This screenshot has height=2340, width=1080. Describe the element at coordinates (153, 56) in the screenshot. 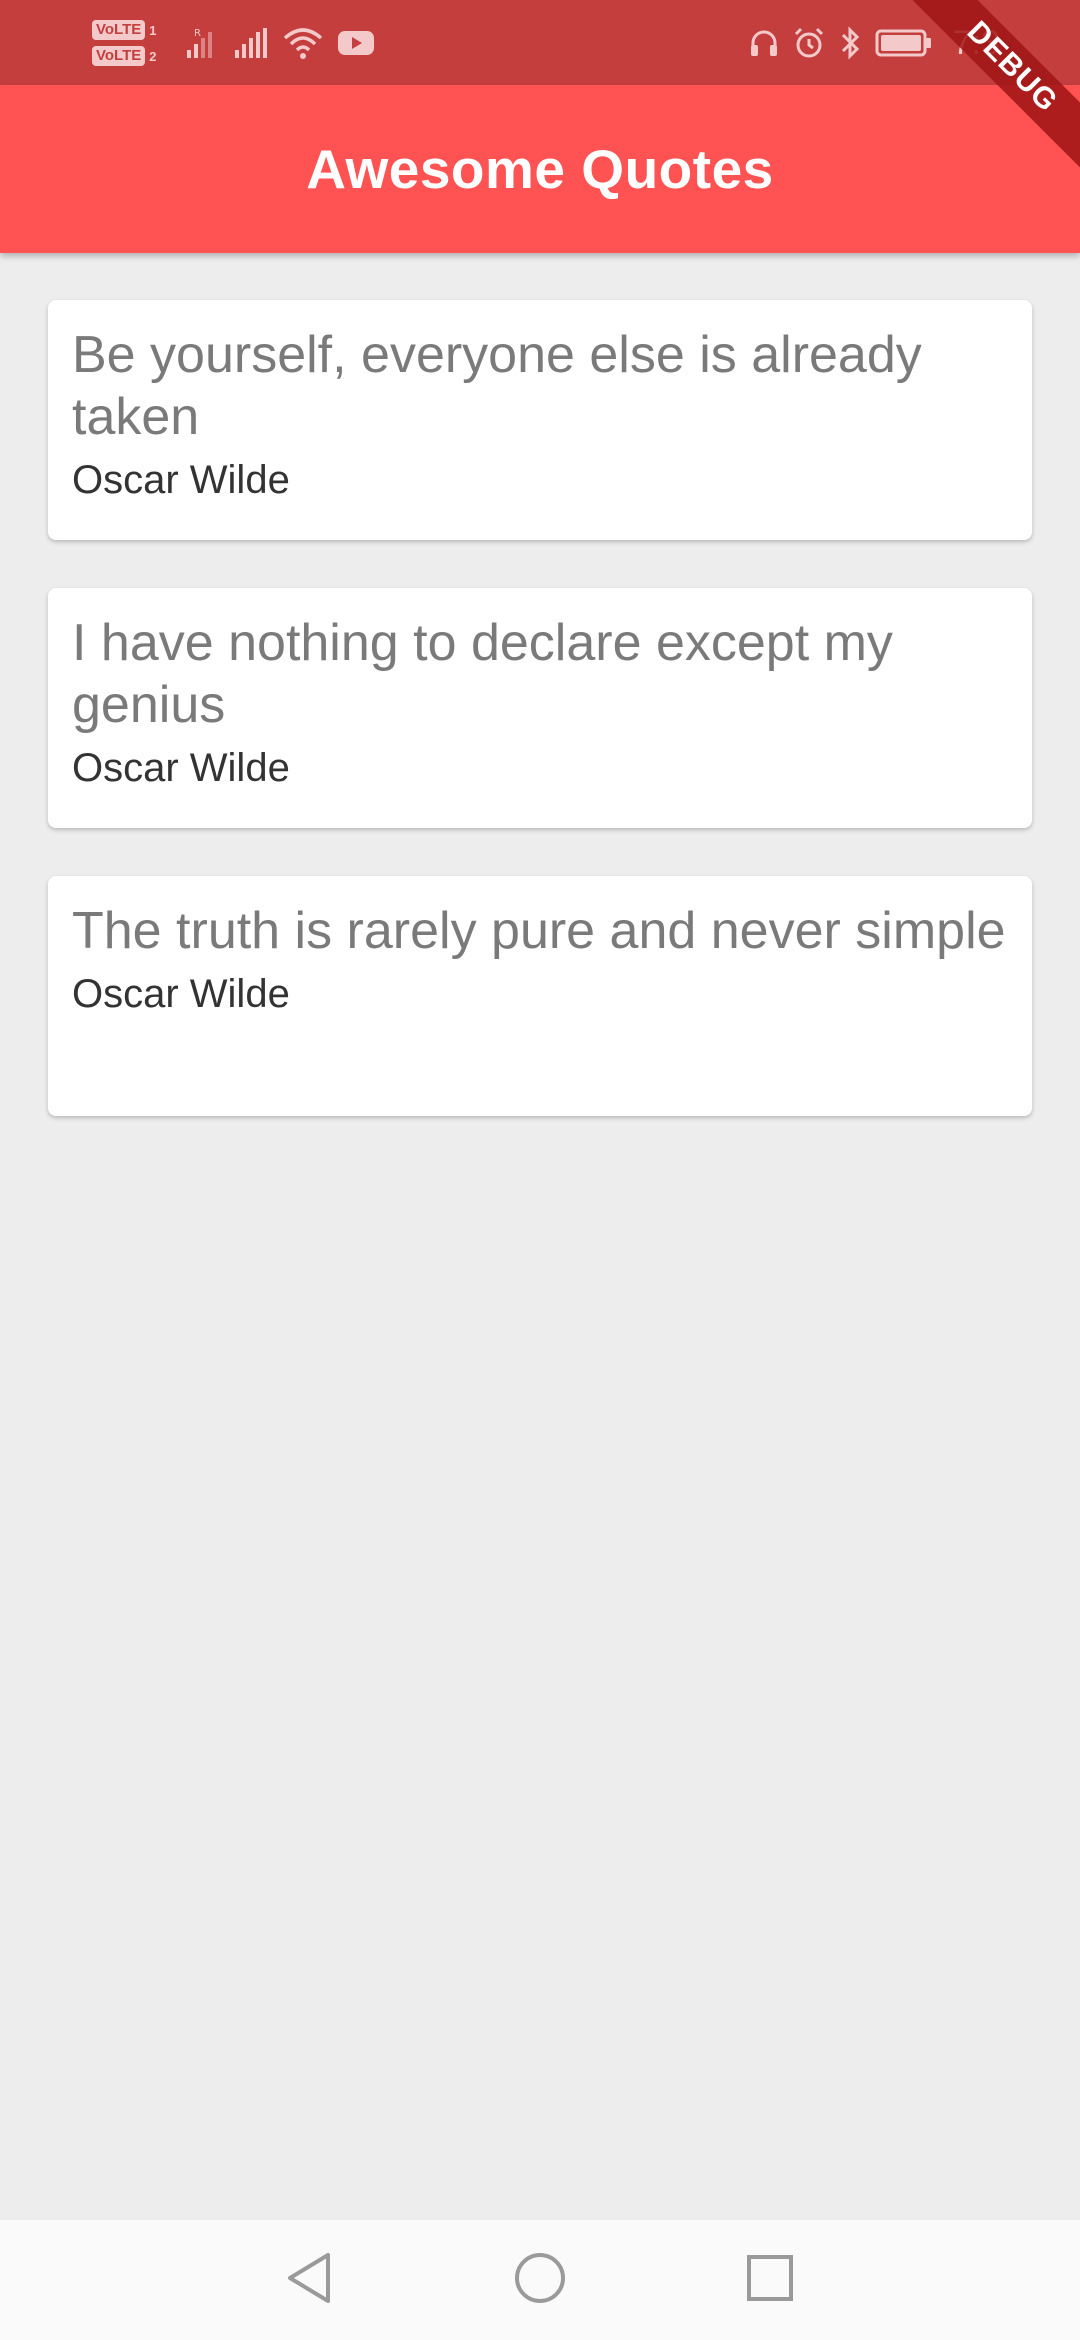

I see `sim-number: 2` at that location.